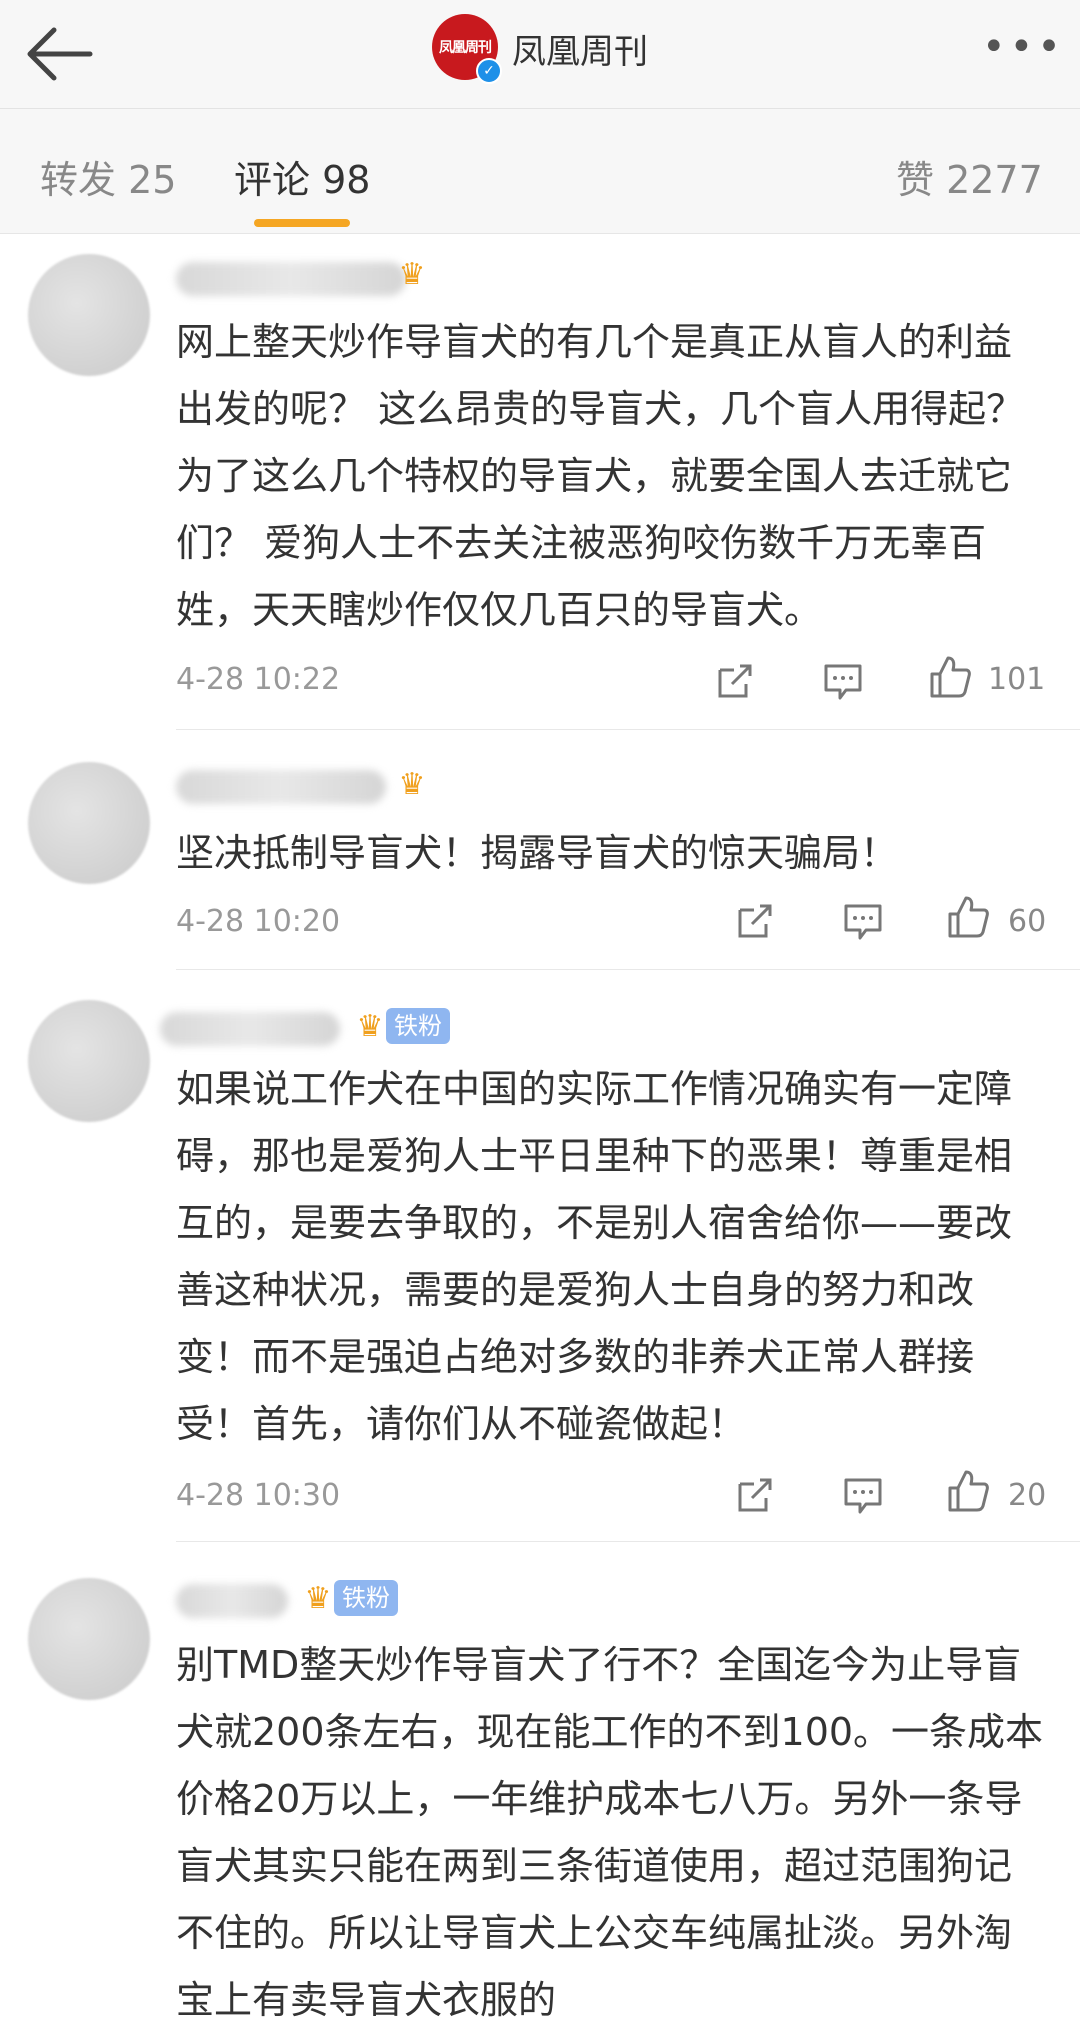  I want to click on like-count: 20, so click(1027, 1495).